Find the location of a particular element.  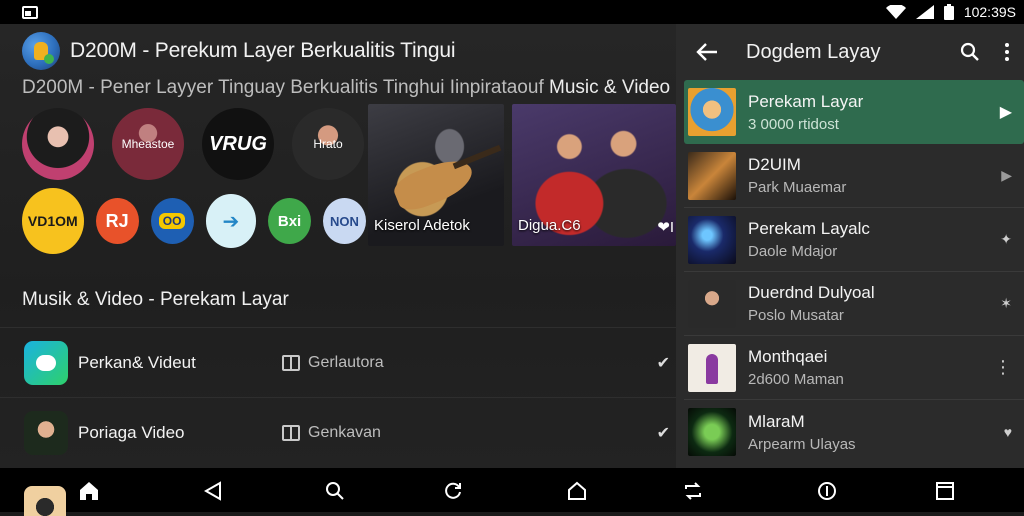

track-item: Monthqaei 2d600 Maman ⋮ is located at coordinates (854, 368).